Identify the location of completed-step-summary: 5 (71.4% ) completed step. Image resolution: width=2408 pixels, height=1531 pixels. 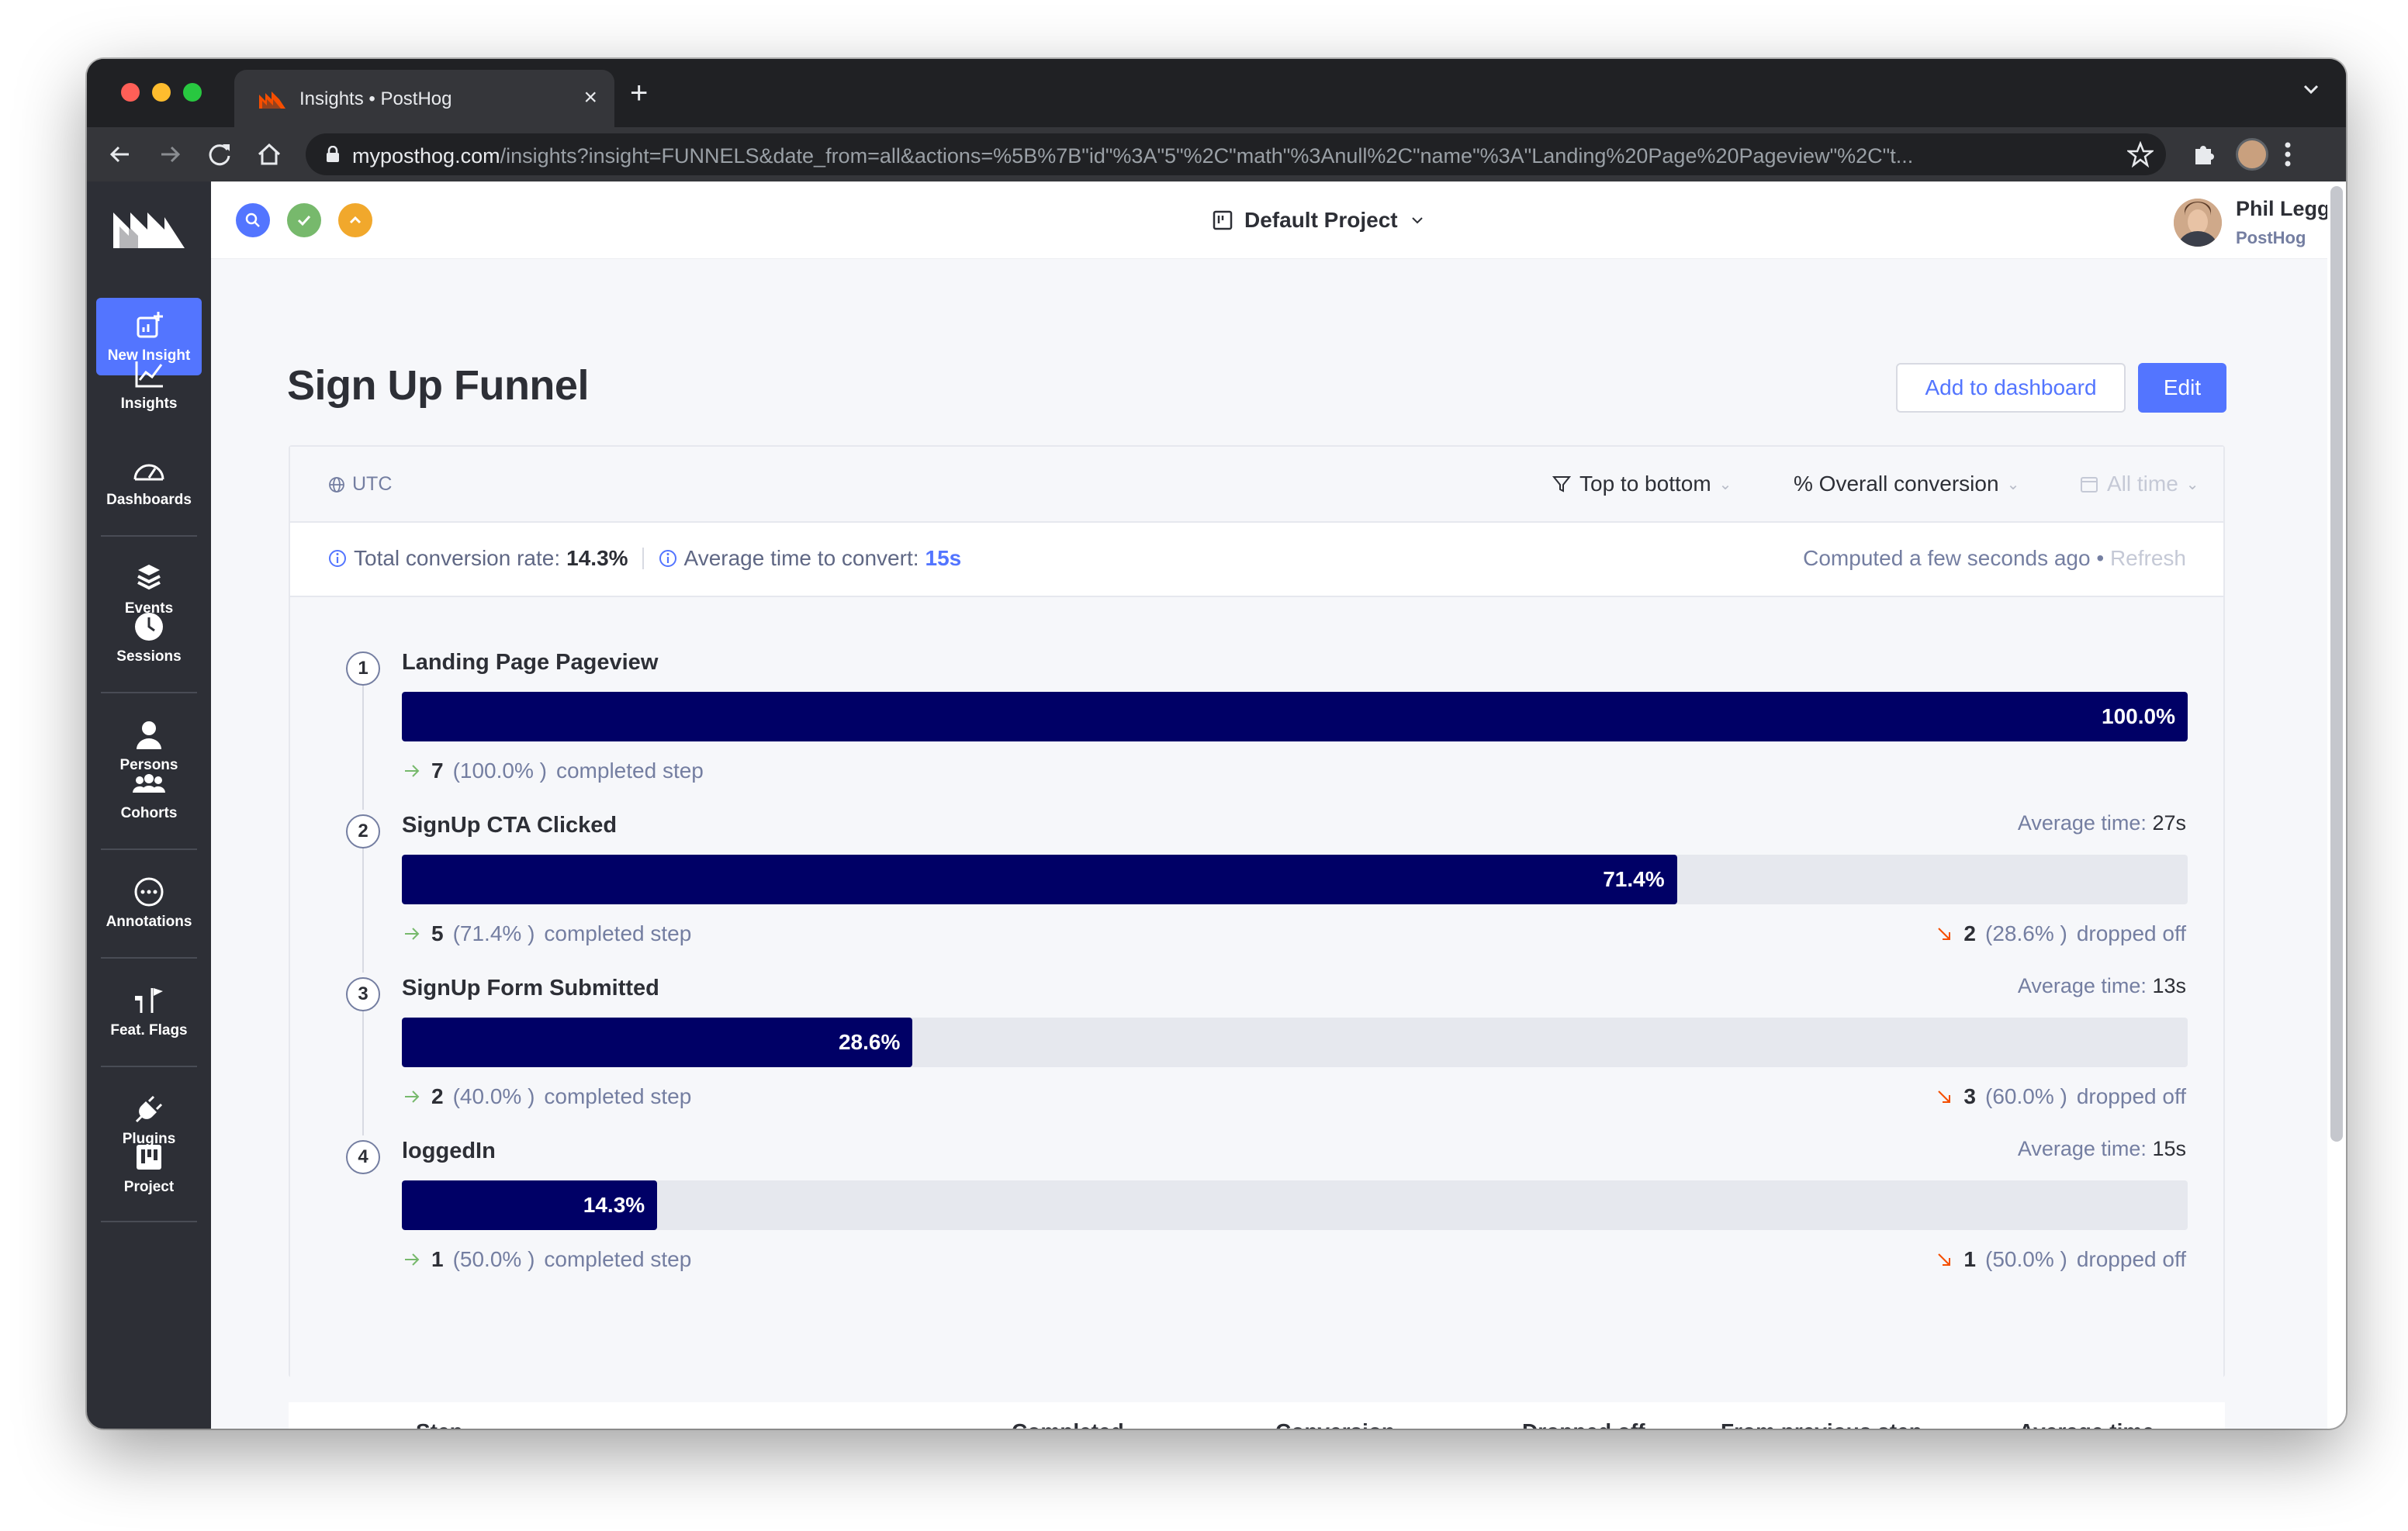
(546, 933).